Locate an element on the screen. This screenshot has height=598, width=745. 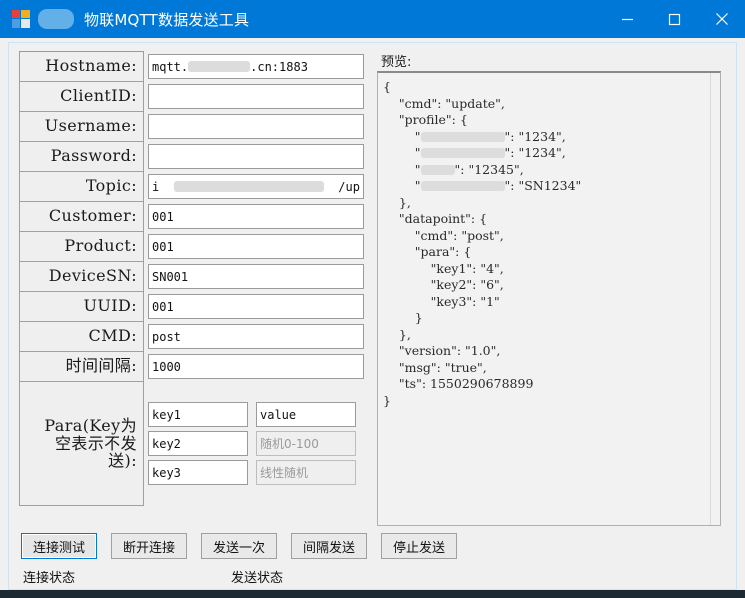
json-line-suffix: ": "SN1234" is located at coordinates (543, 185).